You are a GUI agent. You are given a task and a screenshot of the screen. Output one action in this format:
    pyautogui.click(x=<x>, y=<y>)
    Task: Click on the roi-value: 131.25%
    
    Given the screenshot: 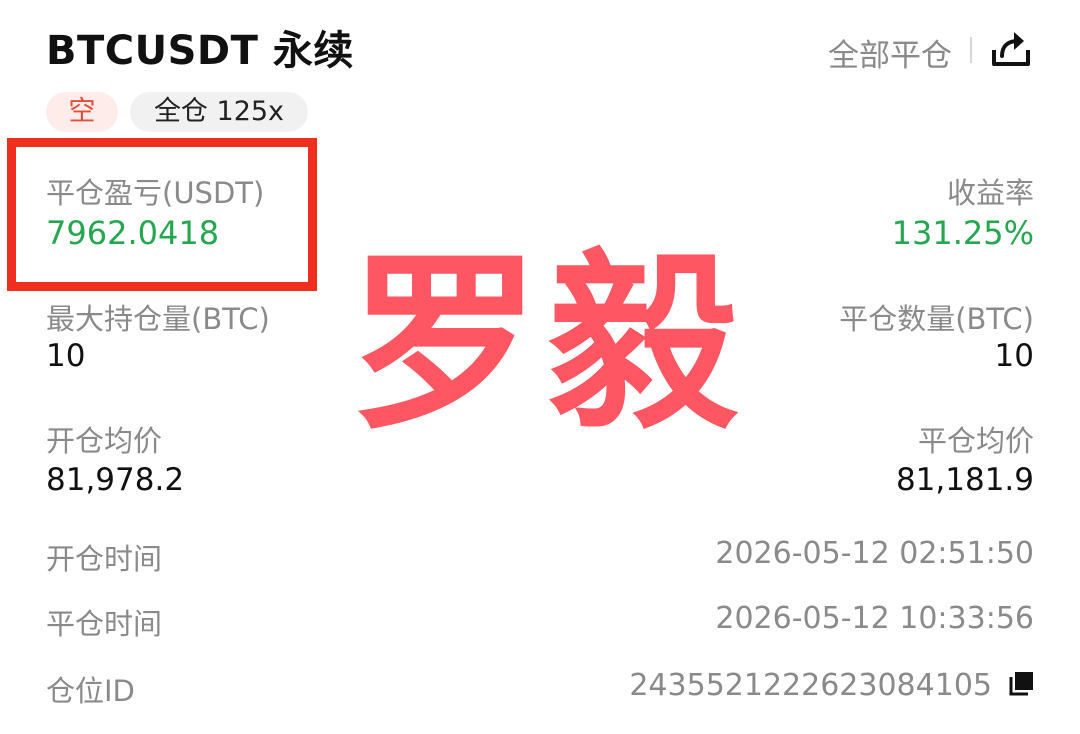 What is the action you would take?
    pyautogui.click(x=962, y=233)
    